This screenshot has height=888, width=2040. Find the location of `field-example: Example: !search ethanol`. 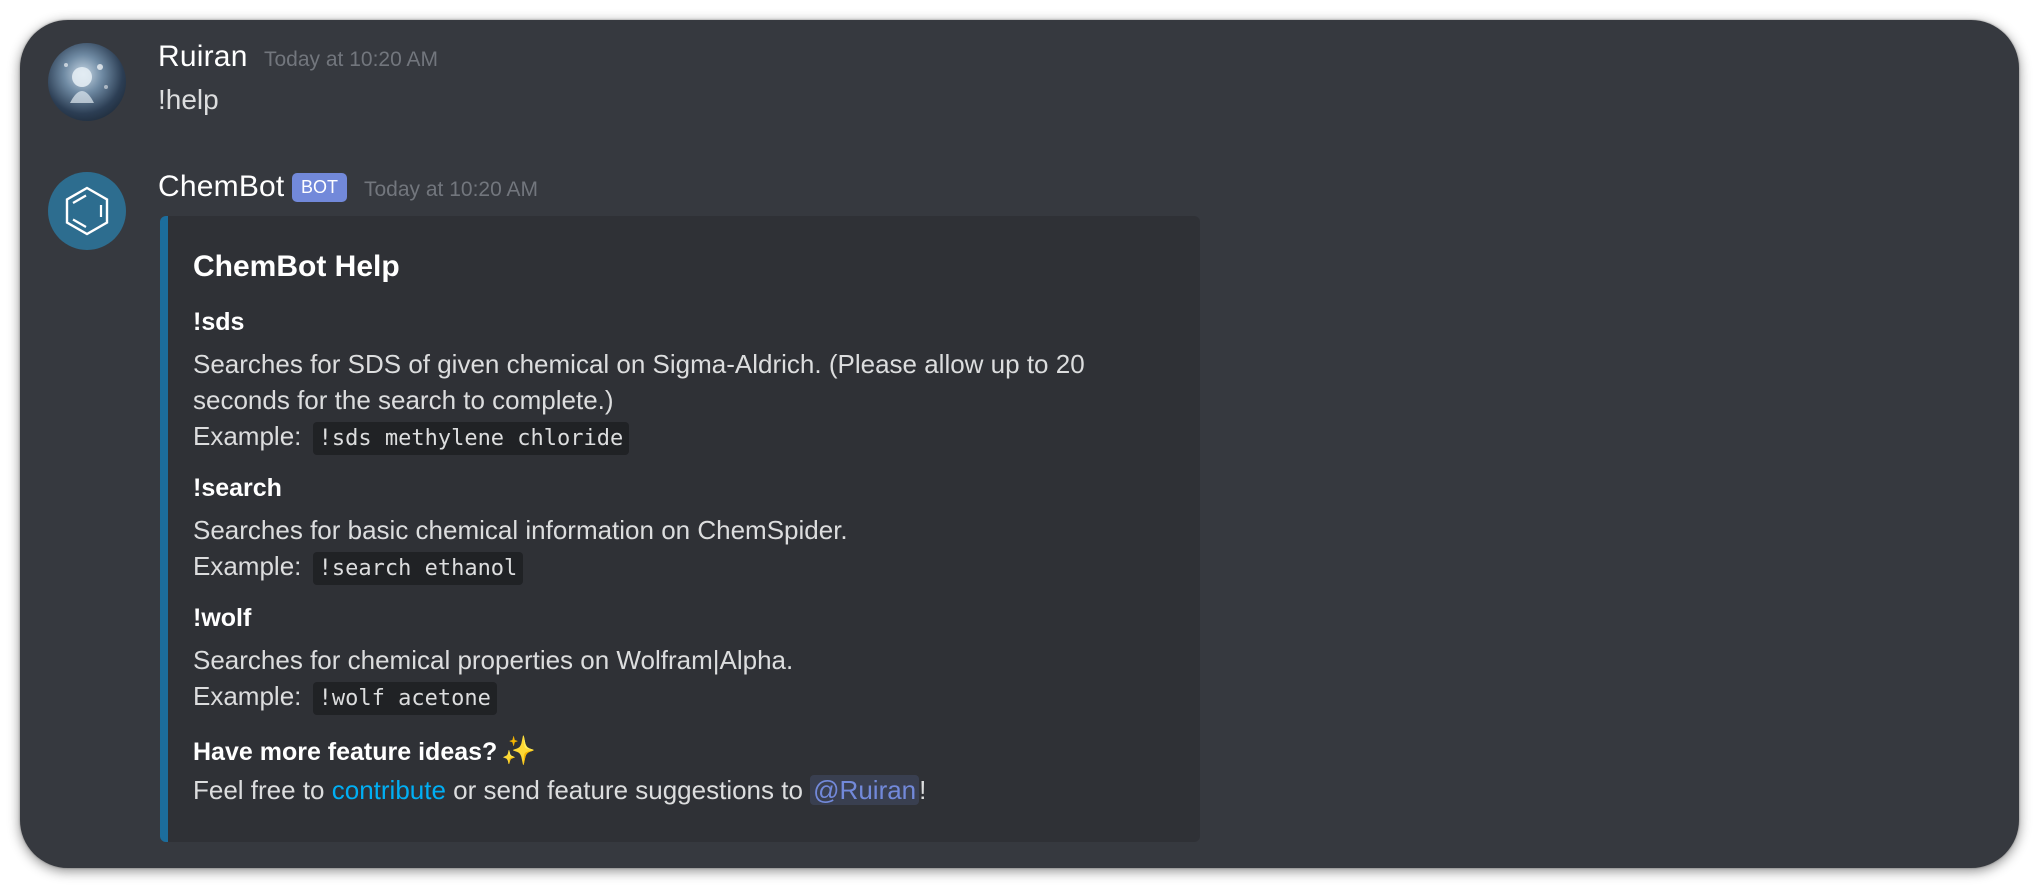

field-example: Example: !search ethanol is located at coordinates (520, 567).